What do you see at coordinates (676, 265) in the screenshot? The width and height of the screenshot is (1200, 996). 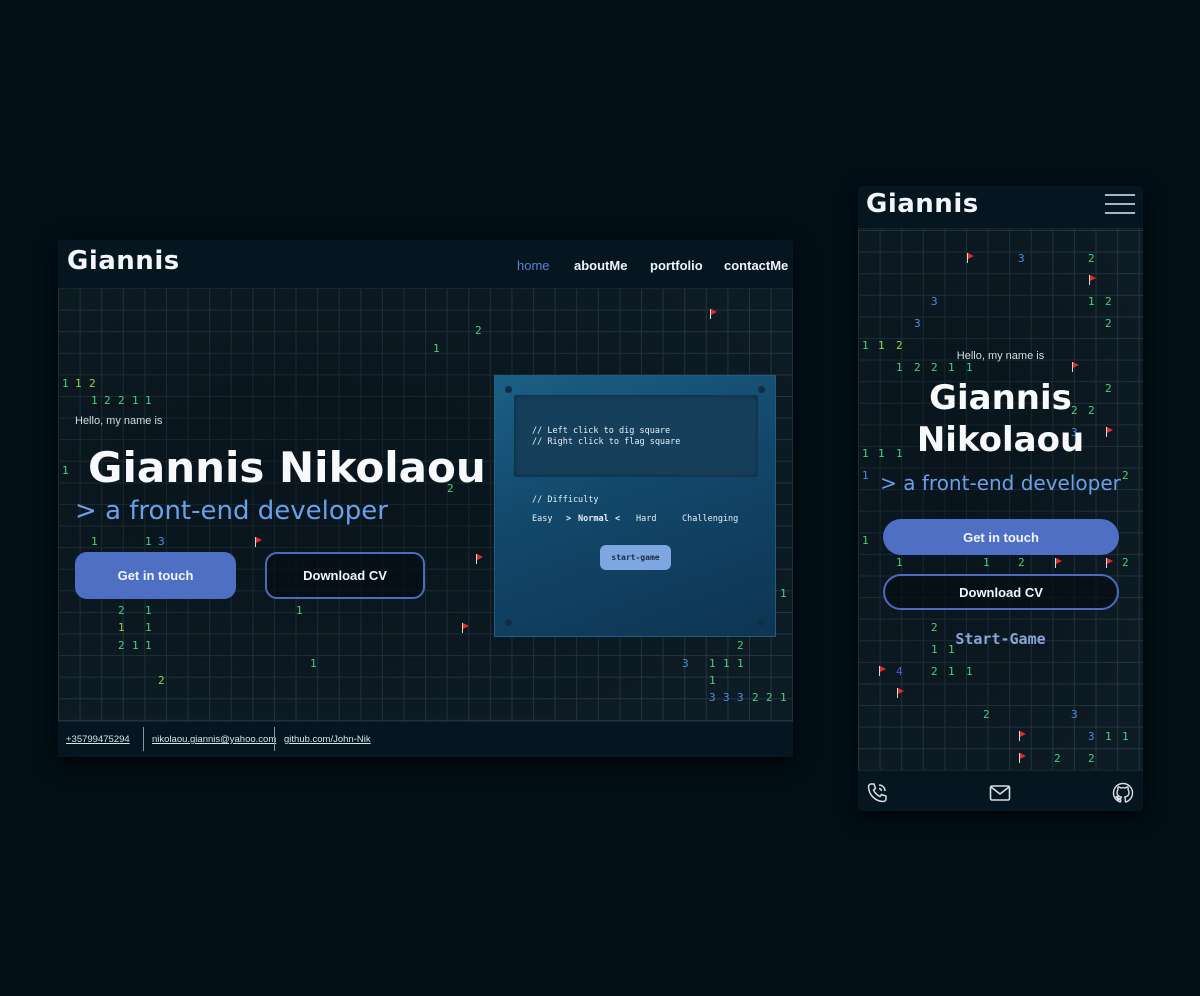 I see `nav-portfolio: portfolio` at bounding box center [676, 265].